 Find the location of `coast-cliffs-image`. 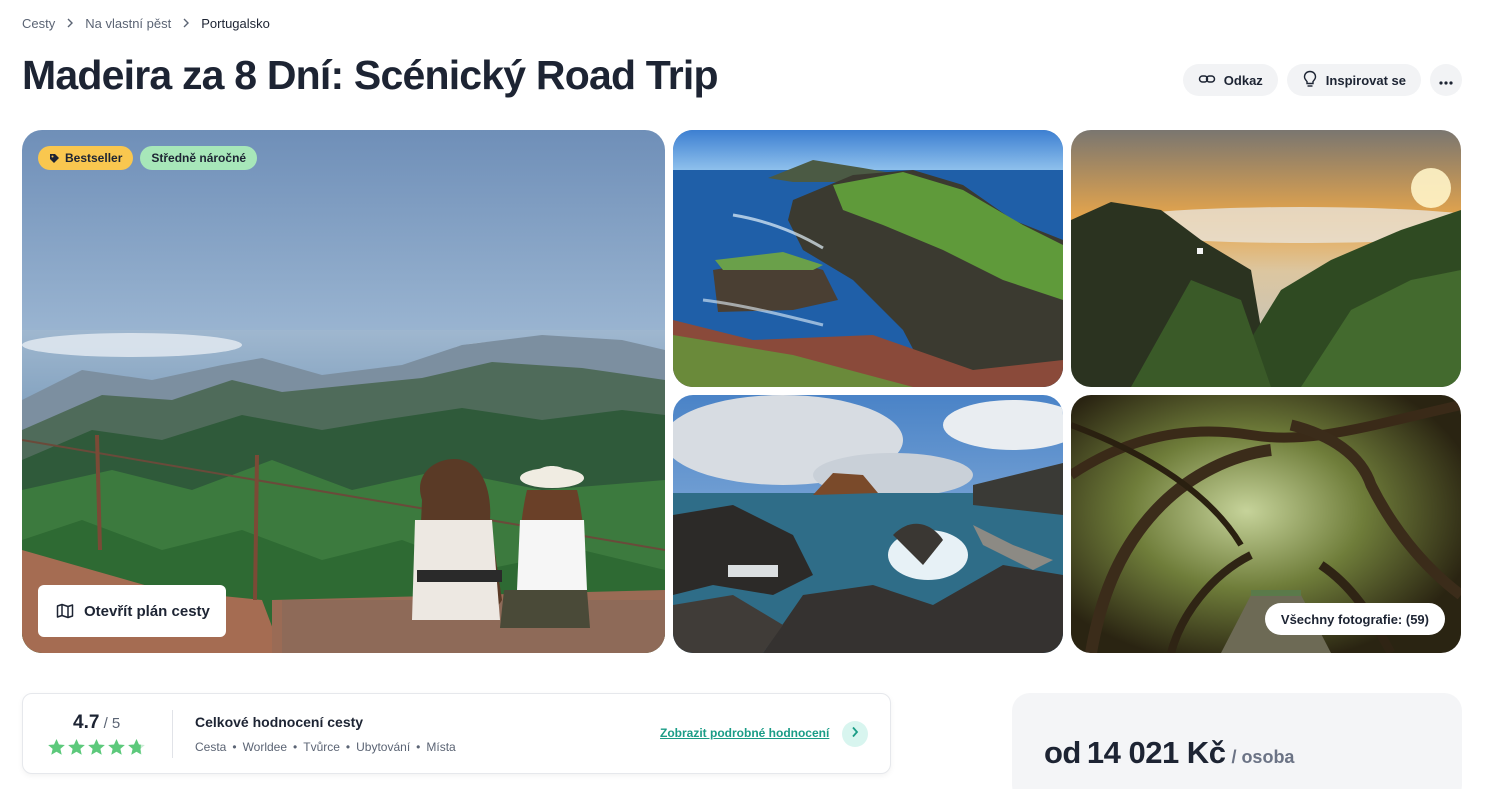

coast-cliffs-image is located at coordinates (868, 258).